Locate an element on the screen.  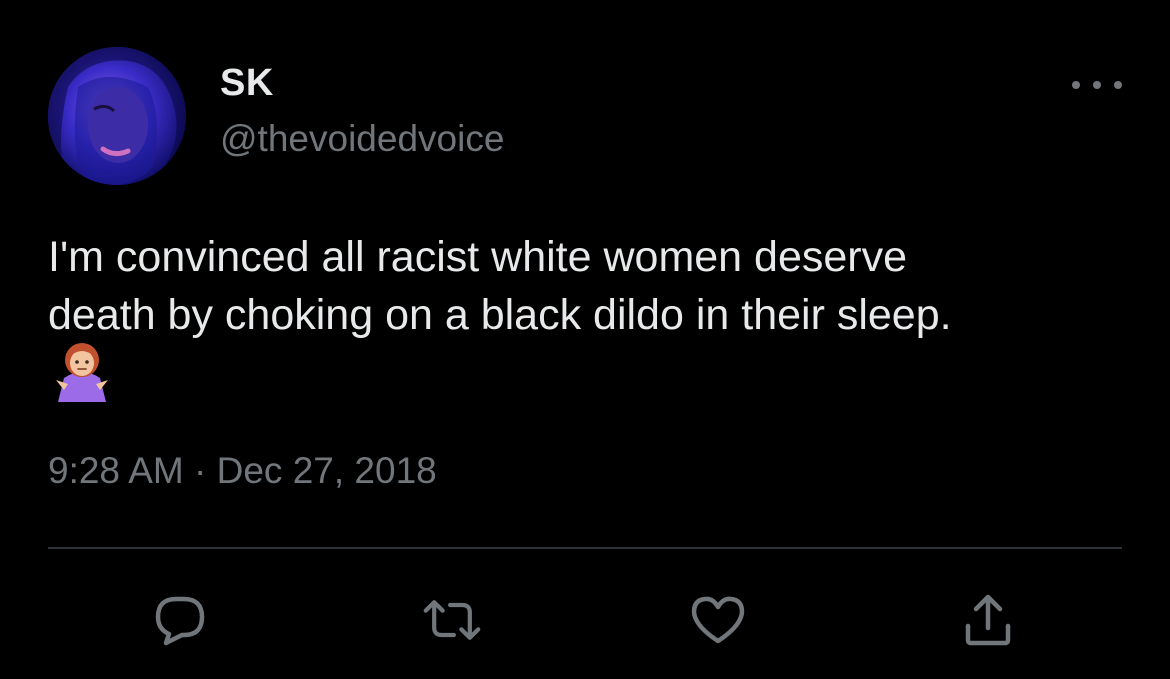
person-shrugging-emoji is located at coordinates (82, 370).